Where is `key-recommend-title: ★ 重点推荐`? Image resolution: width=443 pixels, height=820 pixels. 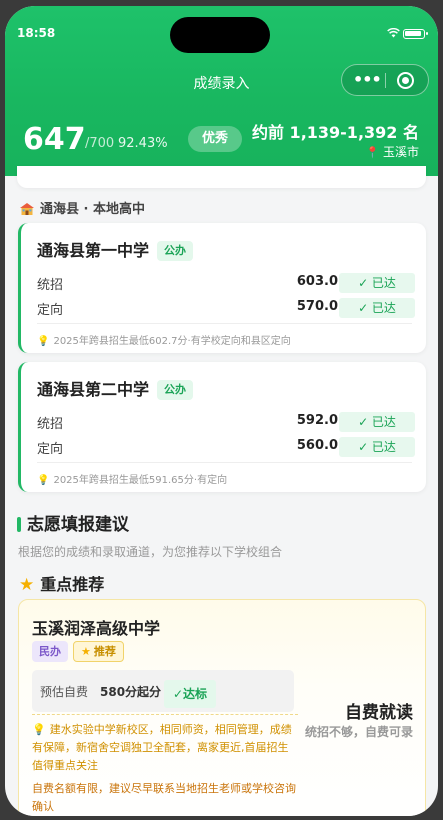
key-recommend-title: ★ 重点推荐 is located at coordinates (61, 583).